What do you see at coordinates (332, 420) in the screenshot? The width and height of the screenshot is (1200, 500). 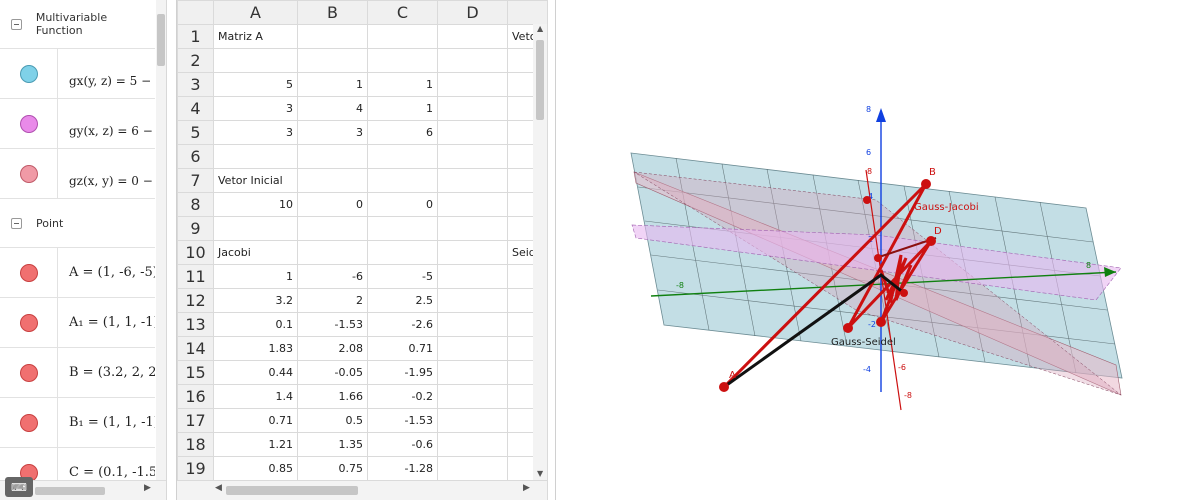 I see `cell: 0.5` at bounding box center [332, 420].